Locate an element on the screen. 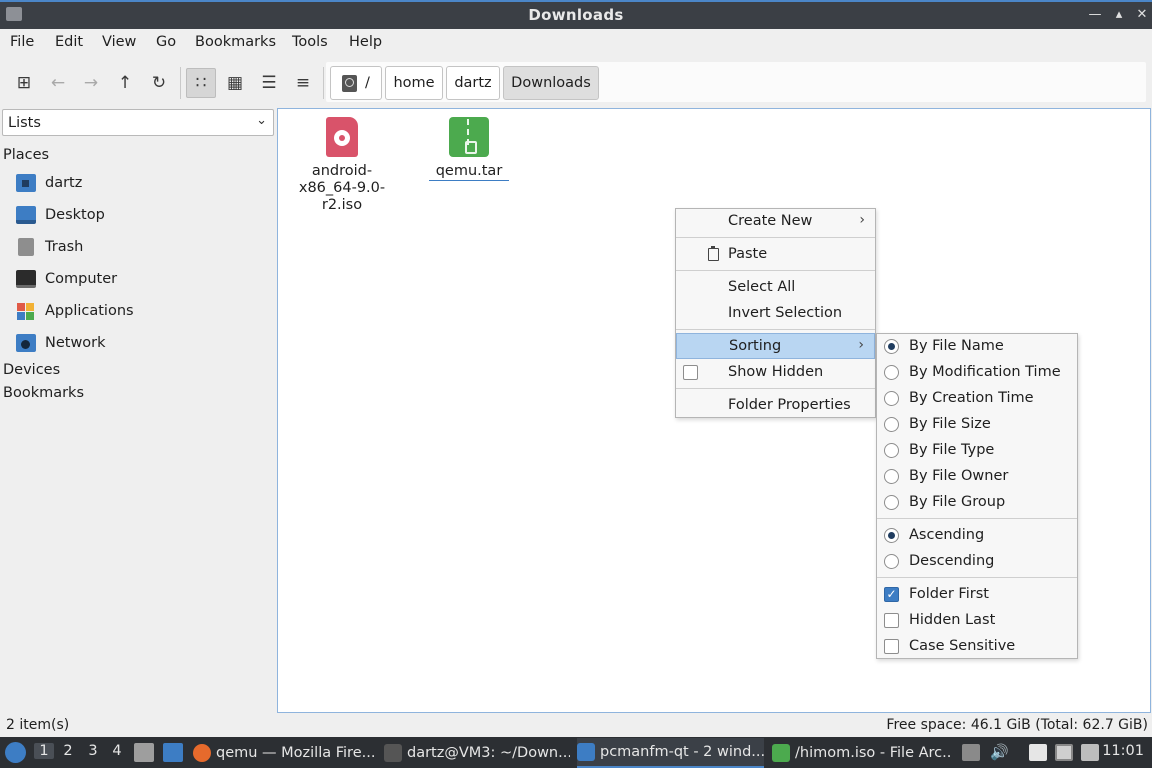  menu-item-invert-selection: Invert Selection is located at coordinates (775, 314).